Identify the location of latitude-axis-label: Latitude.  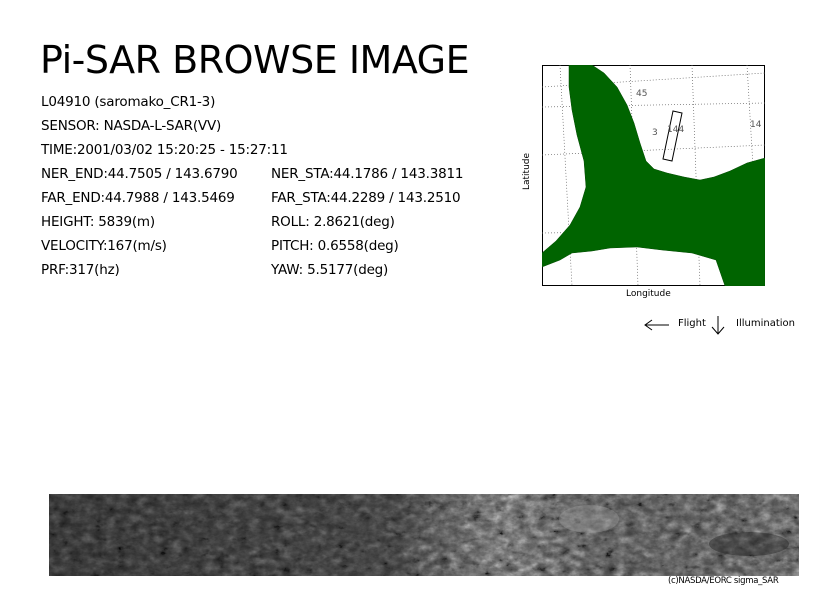
(527, 171).